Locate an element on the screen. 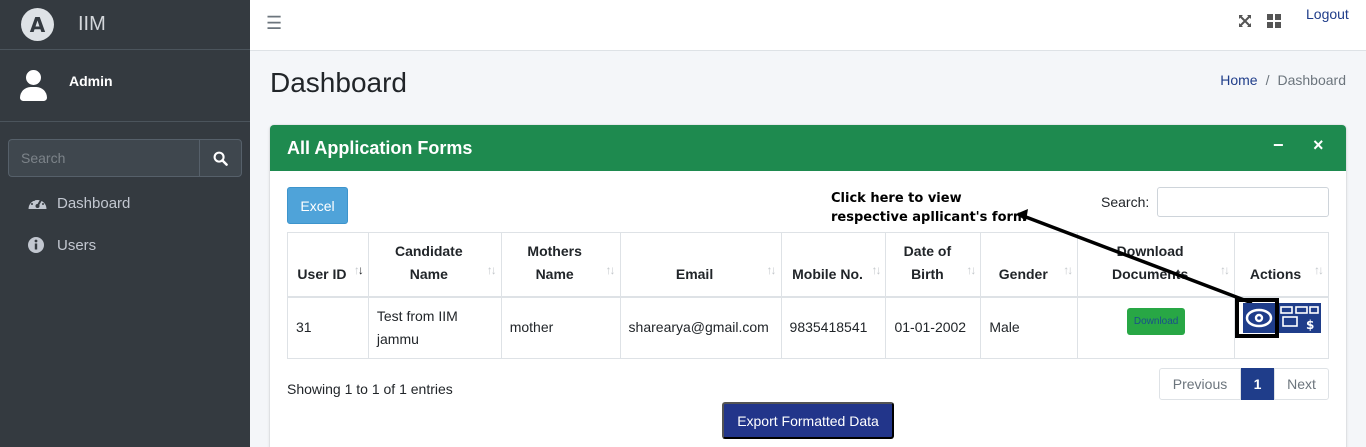  sidebar-search-input is located at coordinates (103, 158).